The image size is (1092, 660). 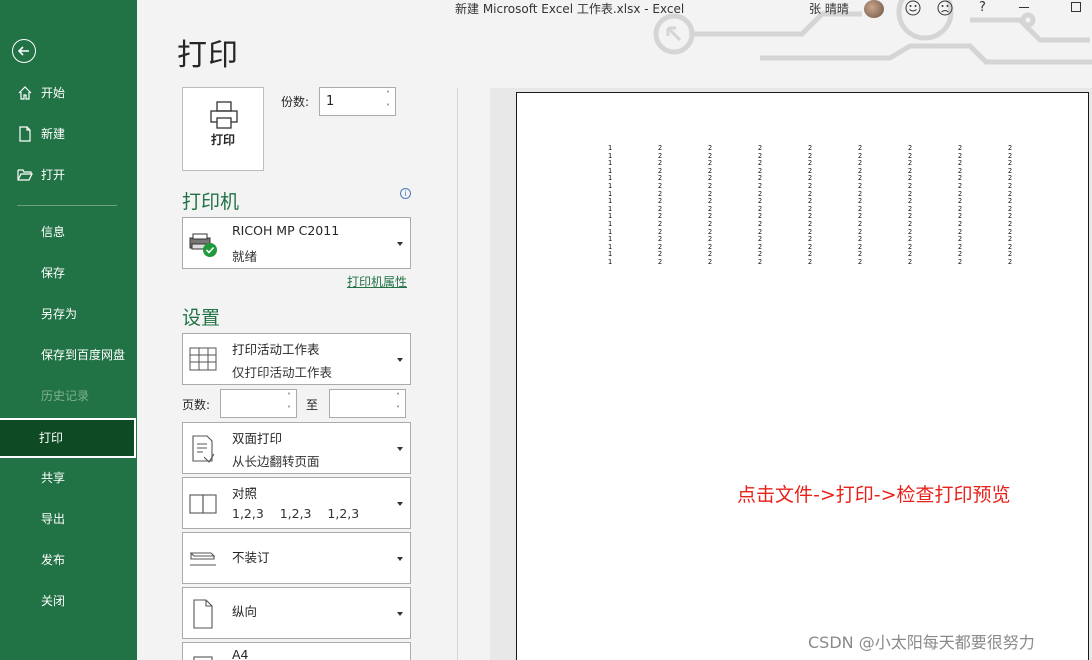 What do you see at coordinates (257, 438) in the screenshot?
I see `duplex-value: 双面打印` at bounding box center [257, 438].